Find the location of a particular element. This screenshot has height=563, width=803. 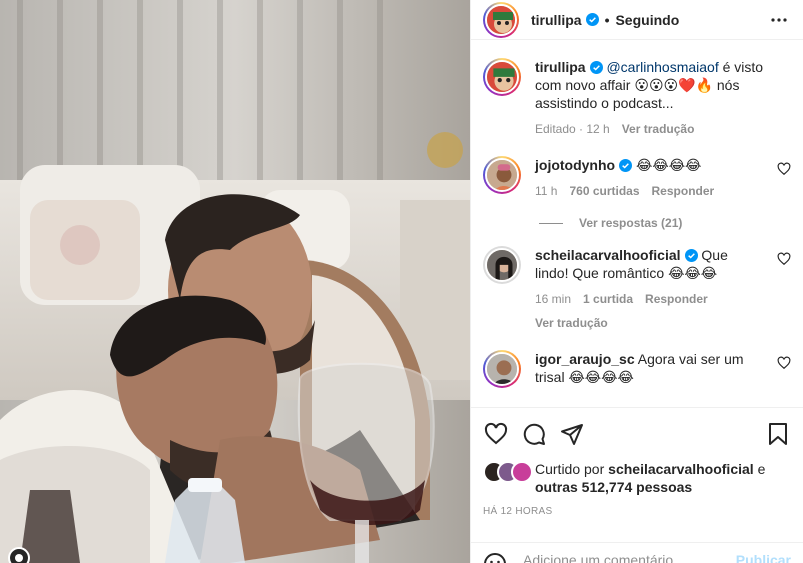

comment-username: igor_araujo_sc is located at coordinates (585, 359).